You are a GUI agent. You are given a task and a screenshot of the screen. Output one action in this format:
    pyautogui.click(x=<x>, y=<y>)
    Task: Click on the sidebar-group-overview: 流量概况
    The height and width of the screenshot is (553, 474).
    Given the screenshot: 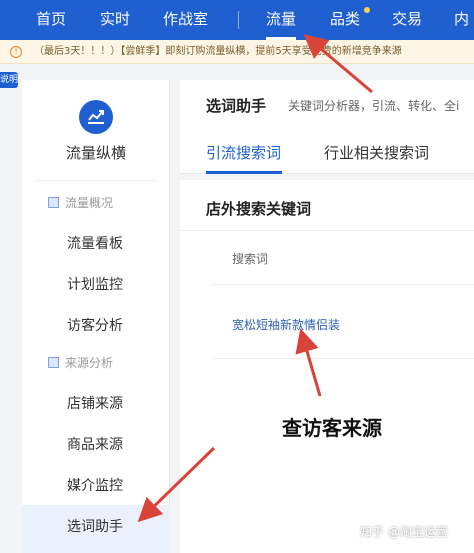 What is the action you would take?
    pyautogui.click(x=80, y=202)
    